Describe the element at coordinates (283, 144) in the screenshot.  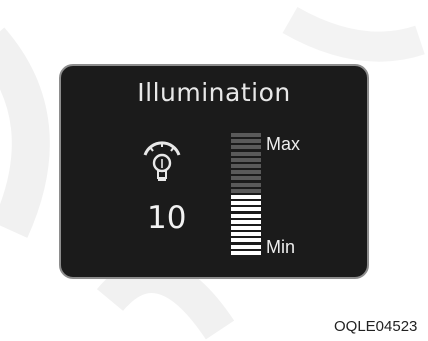
I see `max-label: Max` at that location.